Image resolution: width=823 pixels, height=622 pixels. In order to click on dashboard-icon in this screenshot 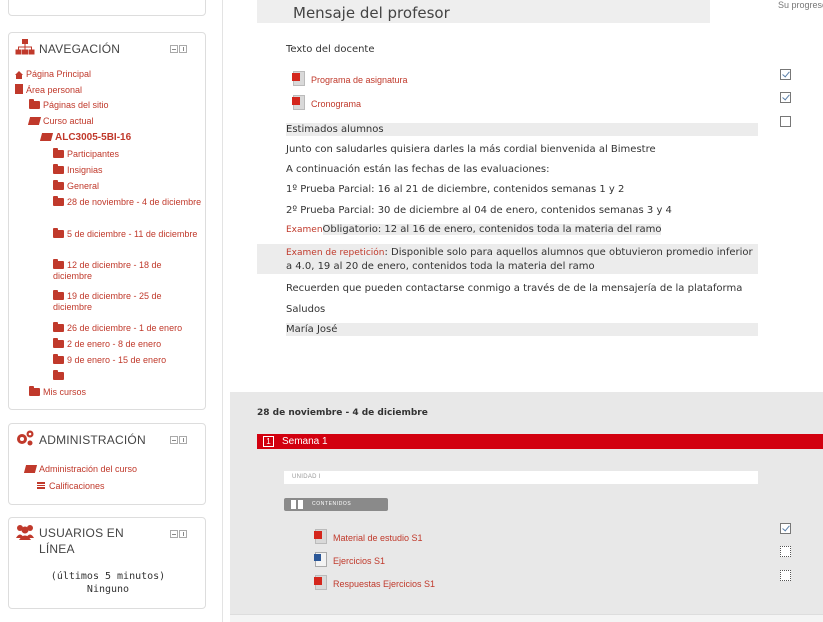, I will do `click(19, 89)`.